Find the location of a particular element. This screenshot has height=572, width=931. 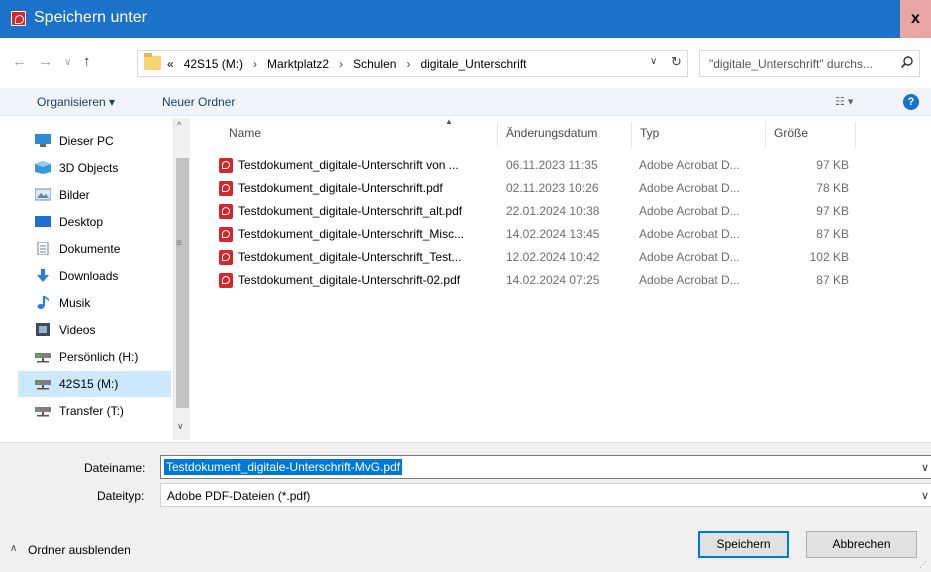

refresh-icon: ↻ is located at coordinates (676, 62).